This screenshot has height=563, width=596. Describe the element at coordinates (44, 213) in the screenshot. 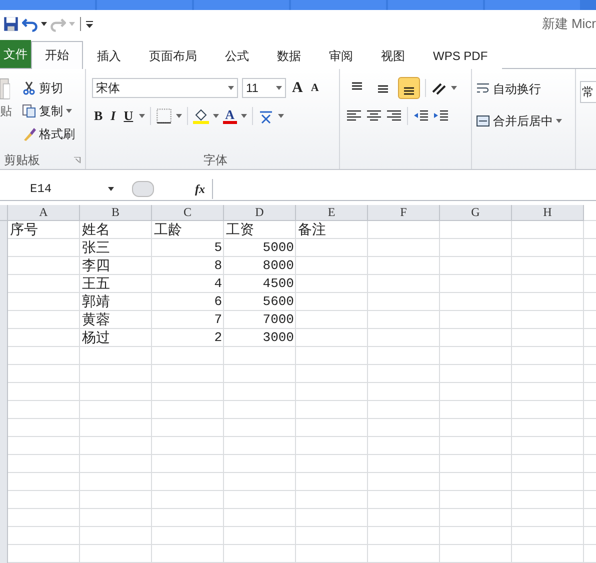

I see `column-header: A` at that location.